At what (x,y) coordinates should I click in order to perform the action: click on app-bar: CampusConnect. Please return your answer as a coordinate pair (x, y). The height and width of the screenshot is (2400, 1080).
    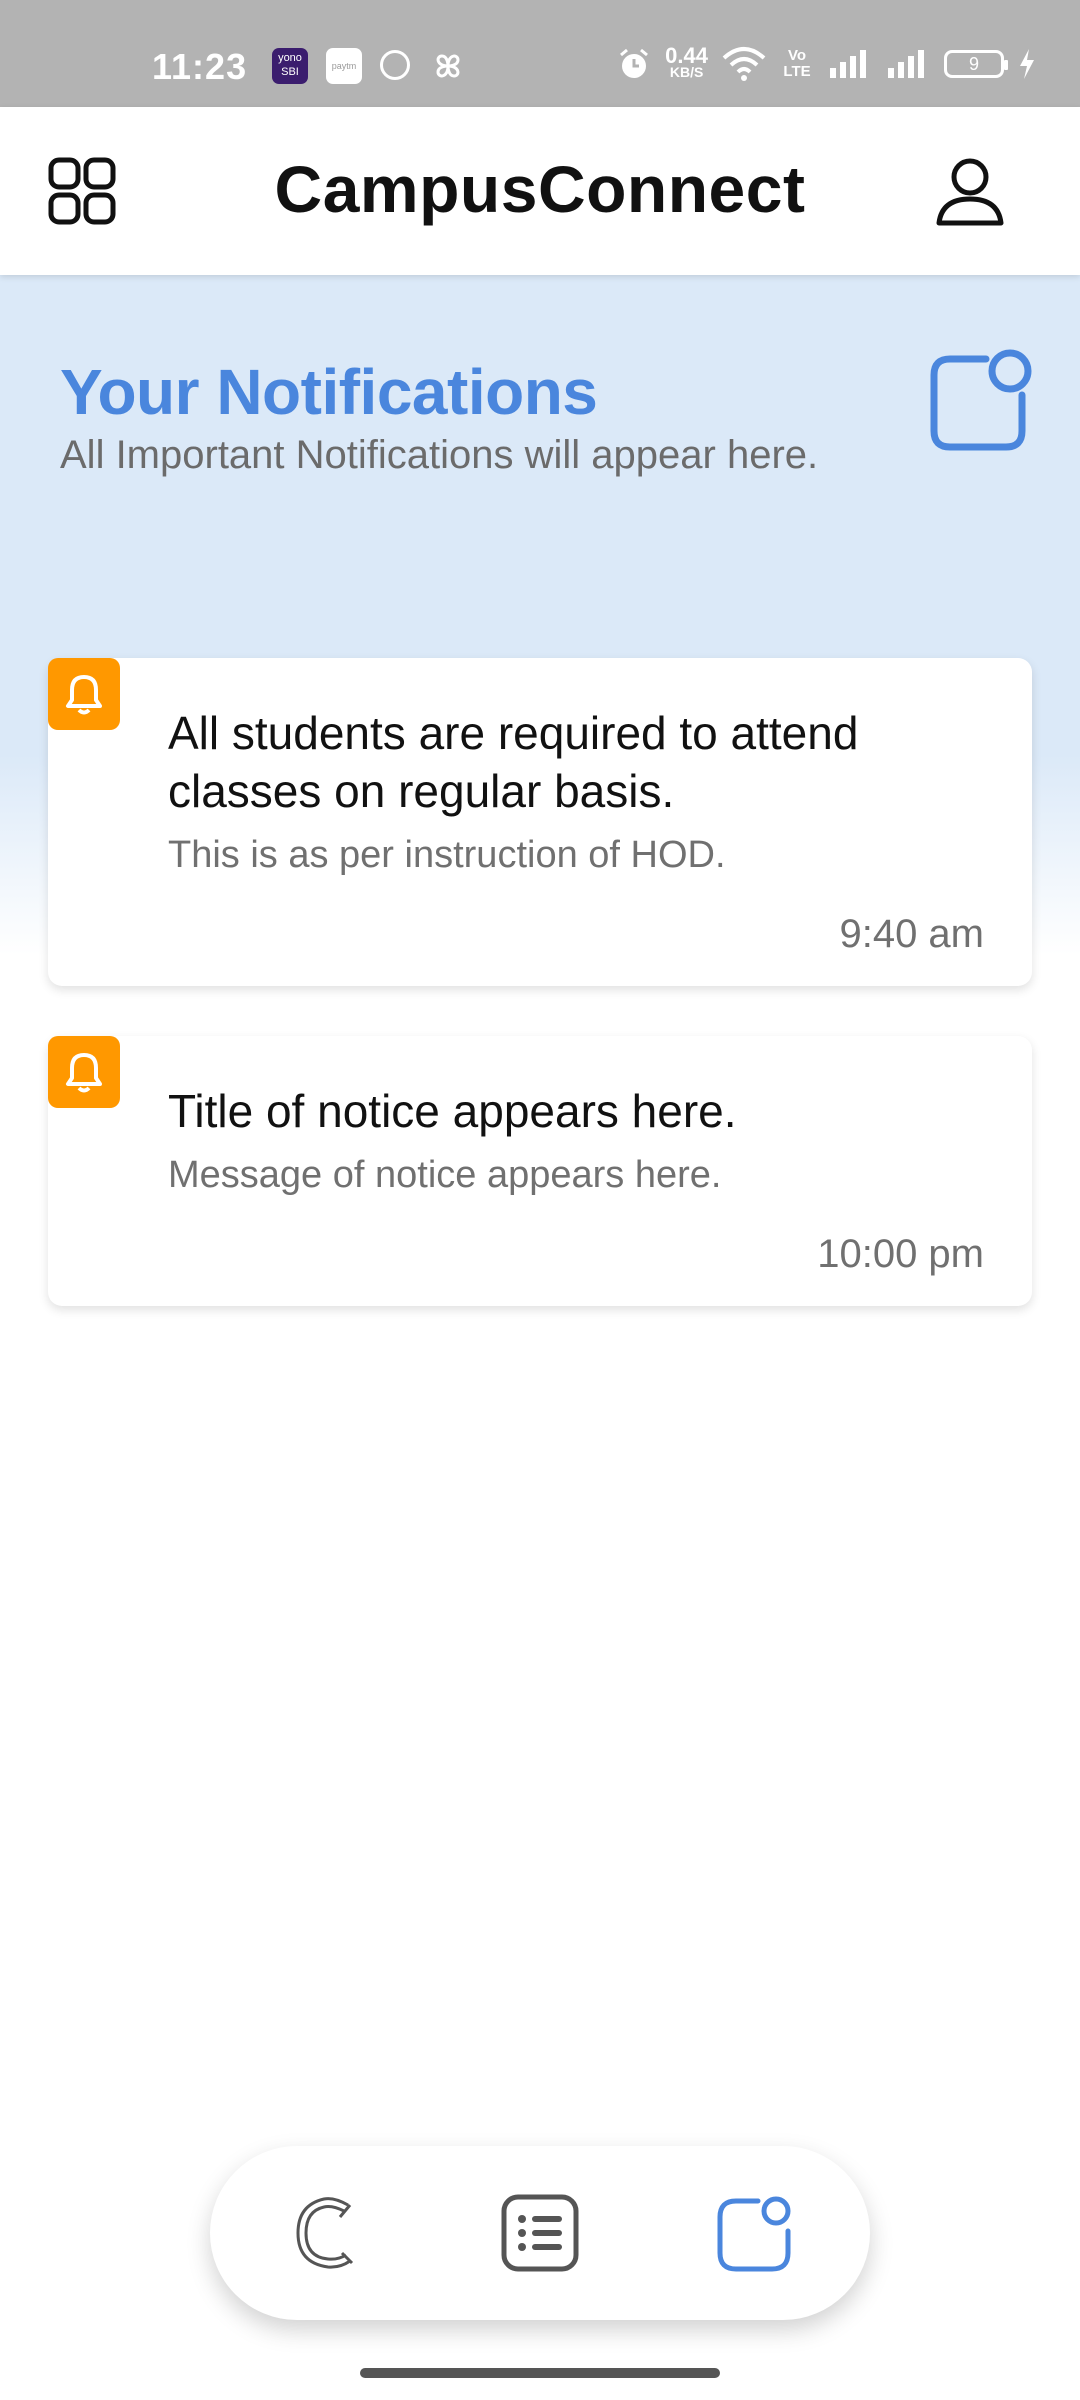
    Looking at the image, I should click on (540, 191).